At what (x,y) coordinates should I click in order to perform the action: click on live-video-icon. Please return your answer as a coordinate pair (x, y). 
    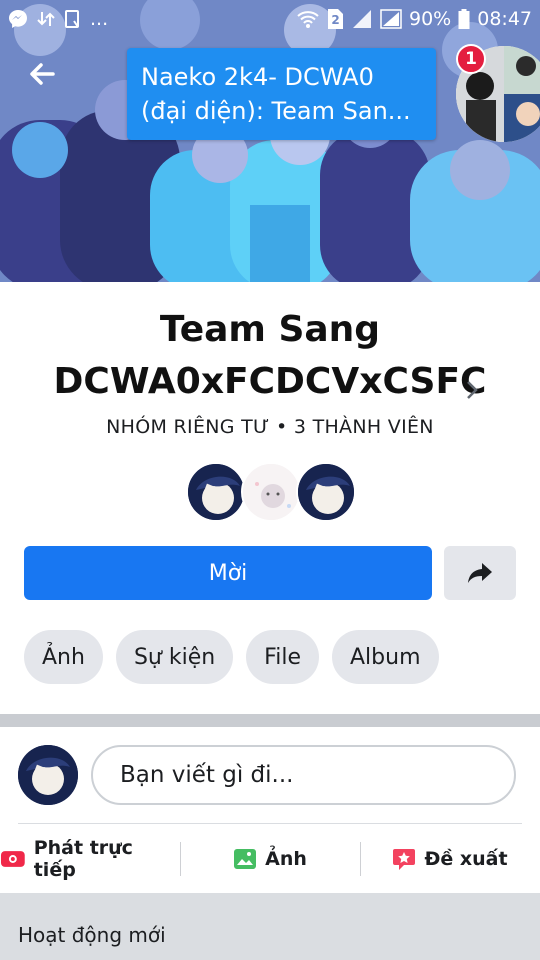
    Looking at the image, I should click on (12, 859).